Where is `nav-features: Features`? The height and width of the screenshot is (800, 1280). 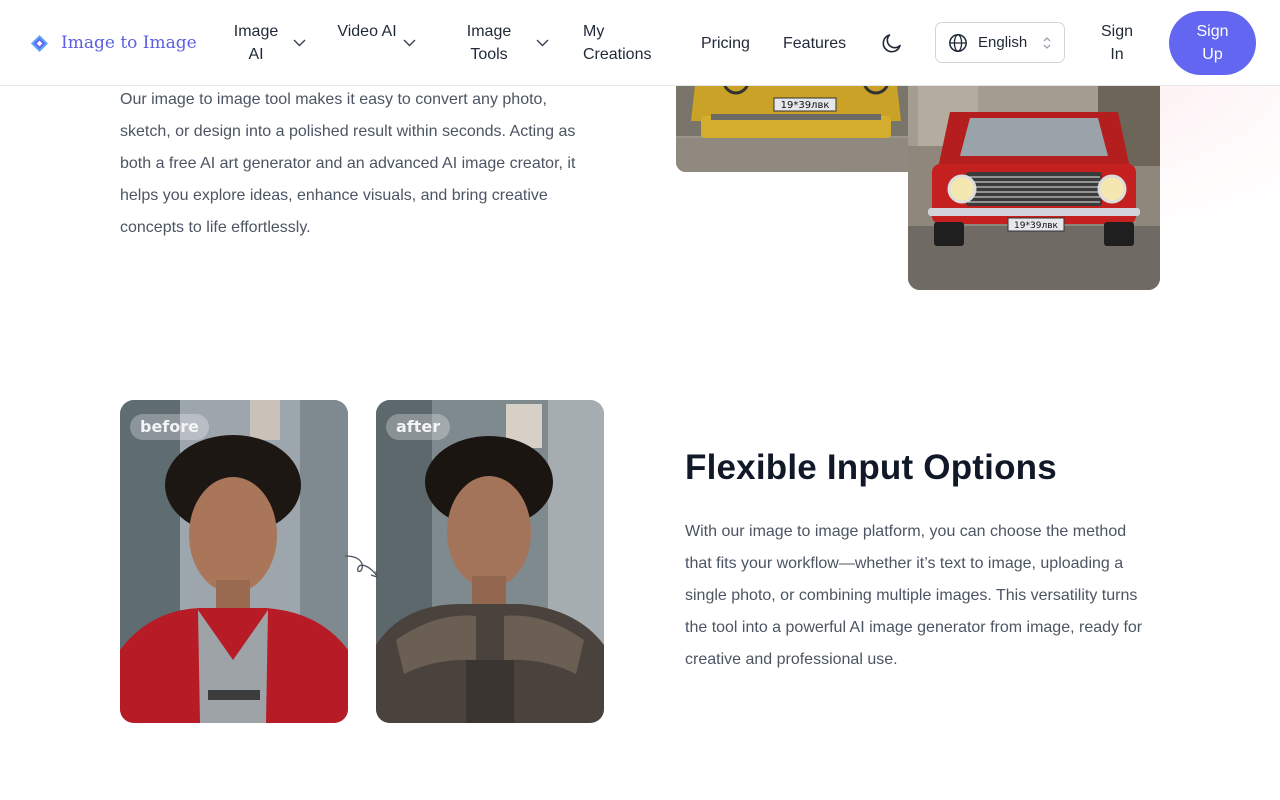 nav-features: Features is located at coordinates (814, 43).